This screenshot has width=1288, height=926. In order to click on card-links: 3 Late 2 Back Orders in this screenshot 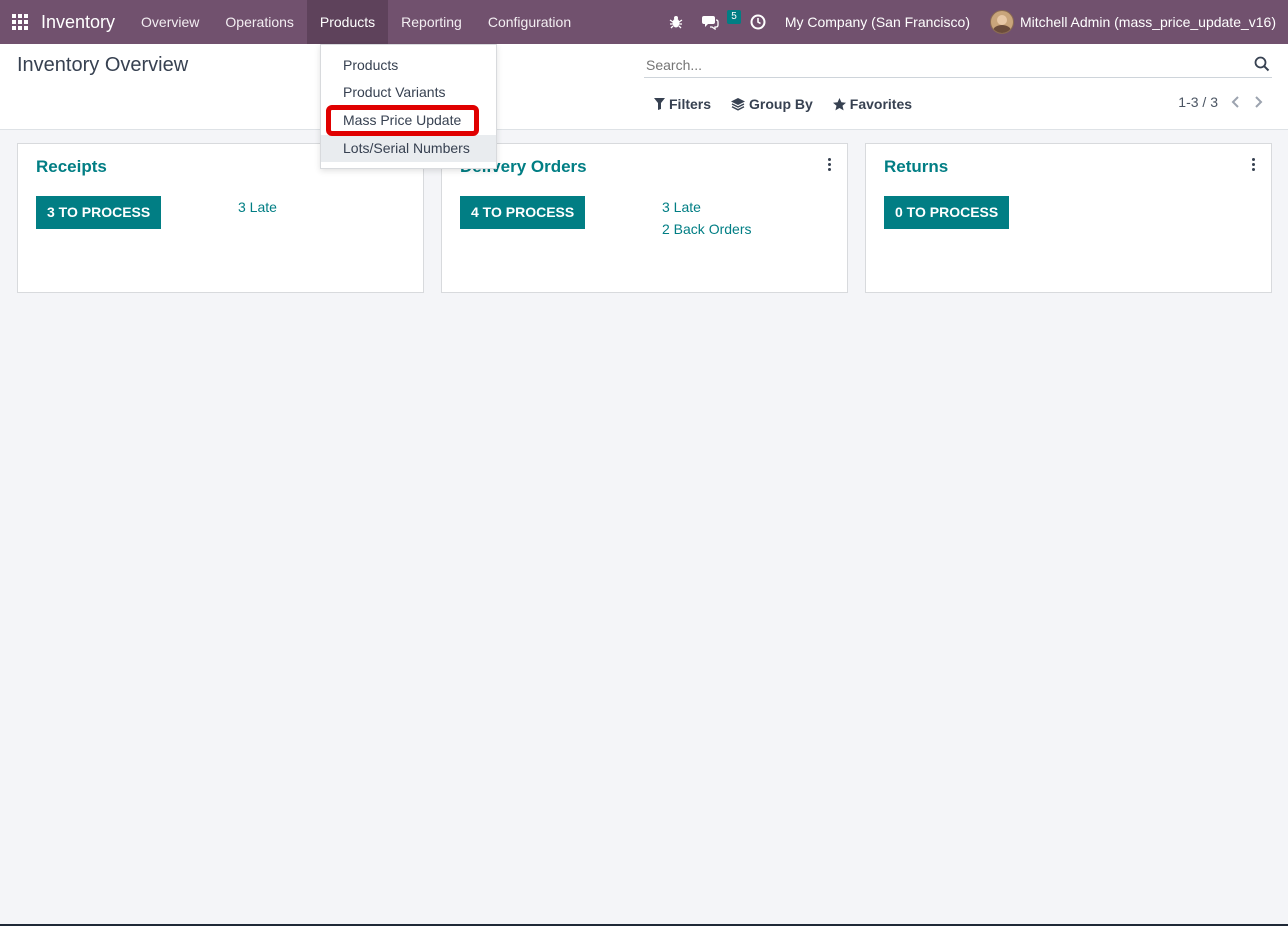, I will do `click(706, 218)`.